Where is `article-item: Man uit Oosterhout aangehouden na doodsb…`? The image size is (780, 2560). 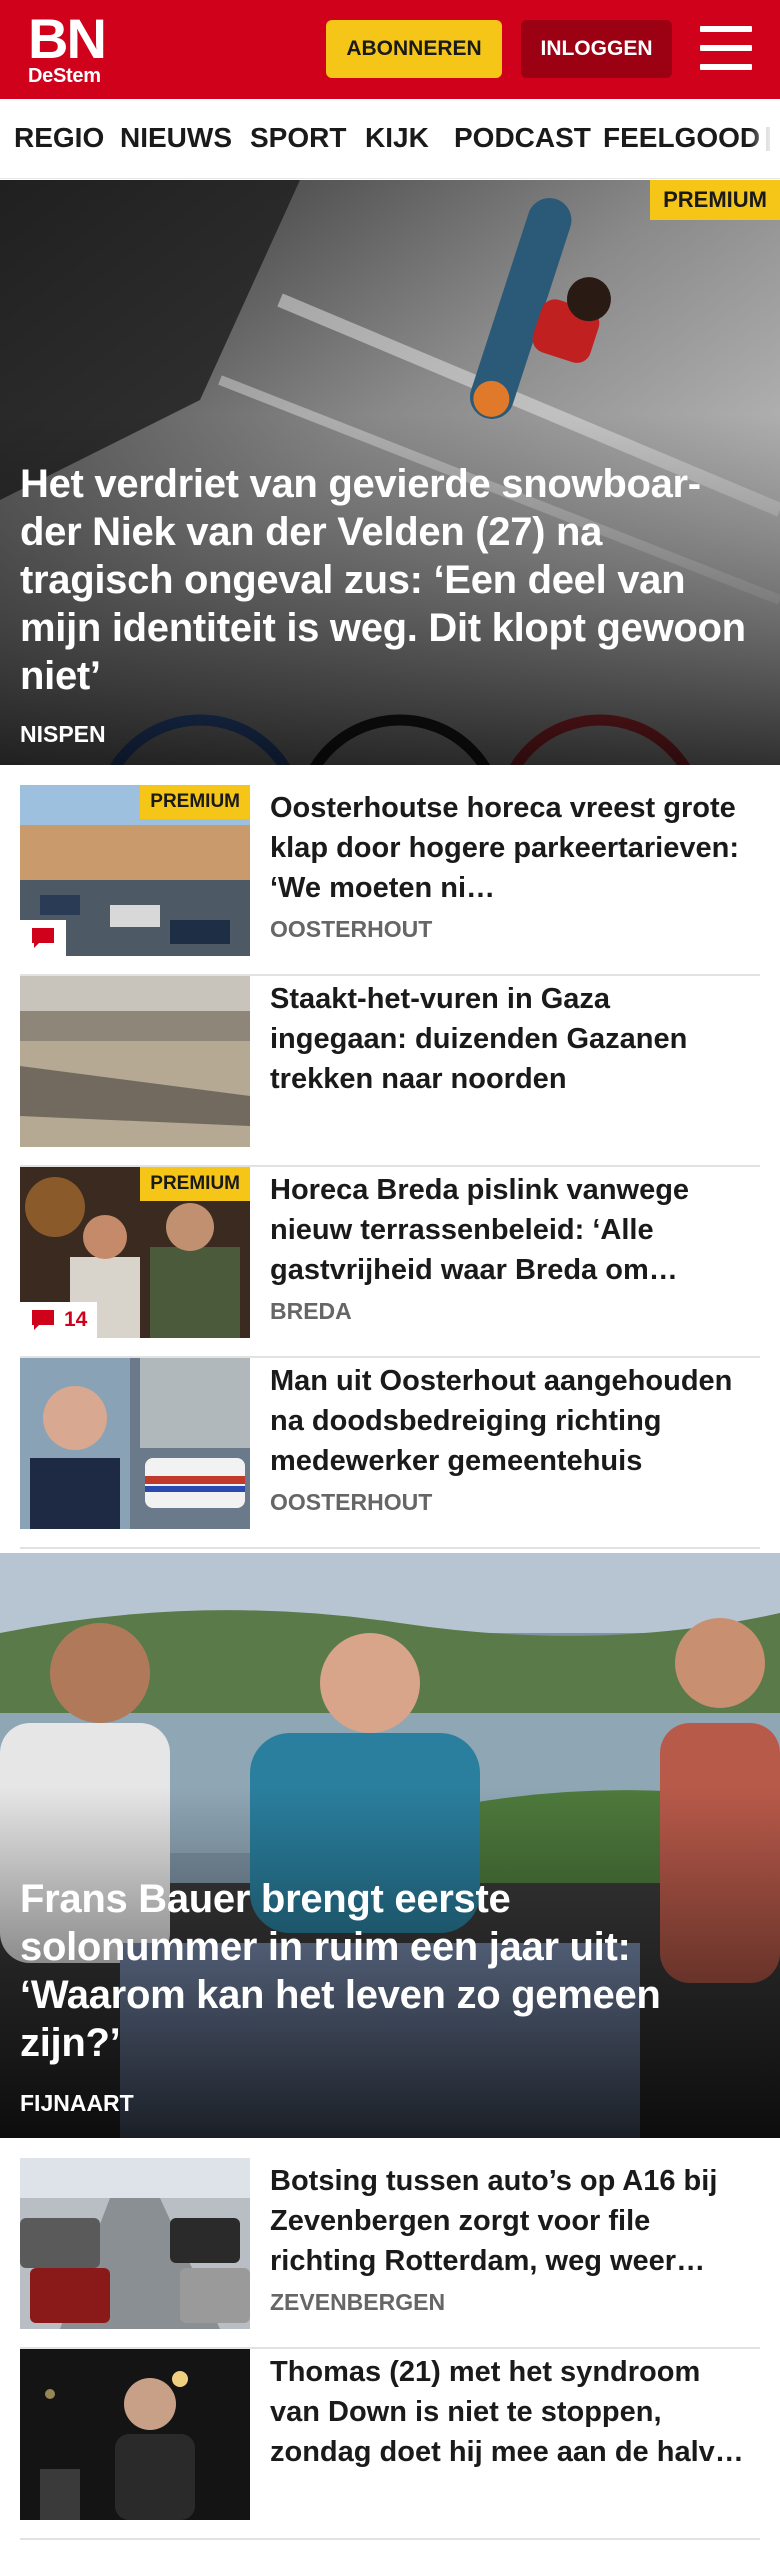
article-item: Man uit Oosterhout aangehouden na doodsb… is located at coordinates (390, 1453).